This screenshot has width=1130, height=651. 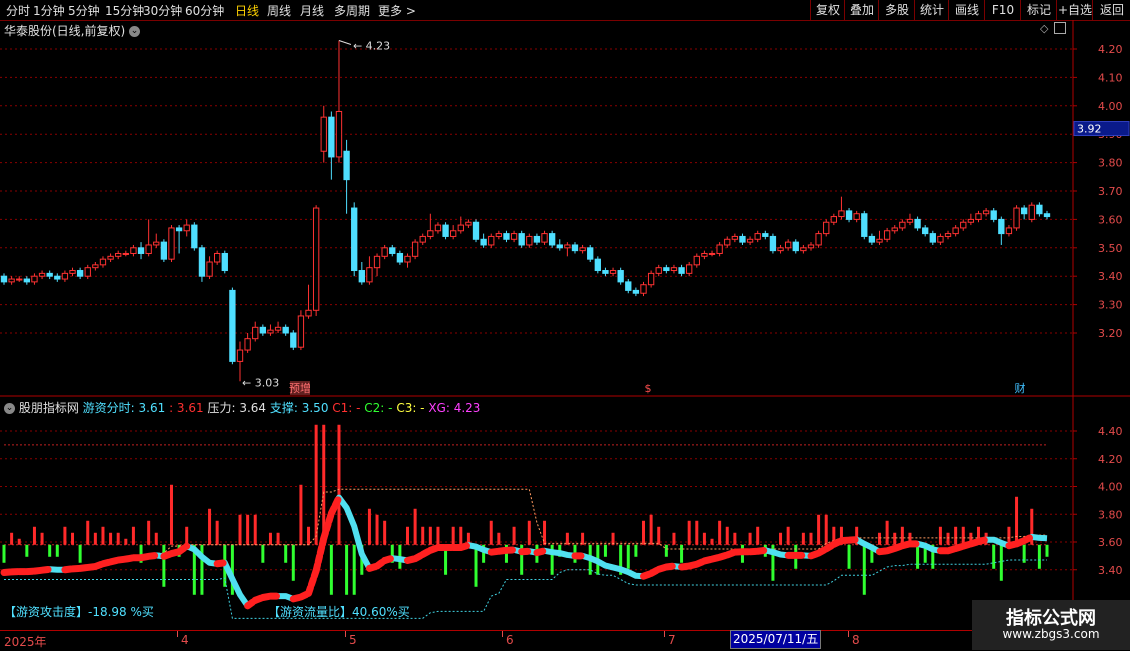 What do you see at coordinates (1110, 77) in the screenshot?
I see `main-tick-label: 4.10` at bounding box center [1110, 77].